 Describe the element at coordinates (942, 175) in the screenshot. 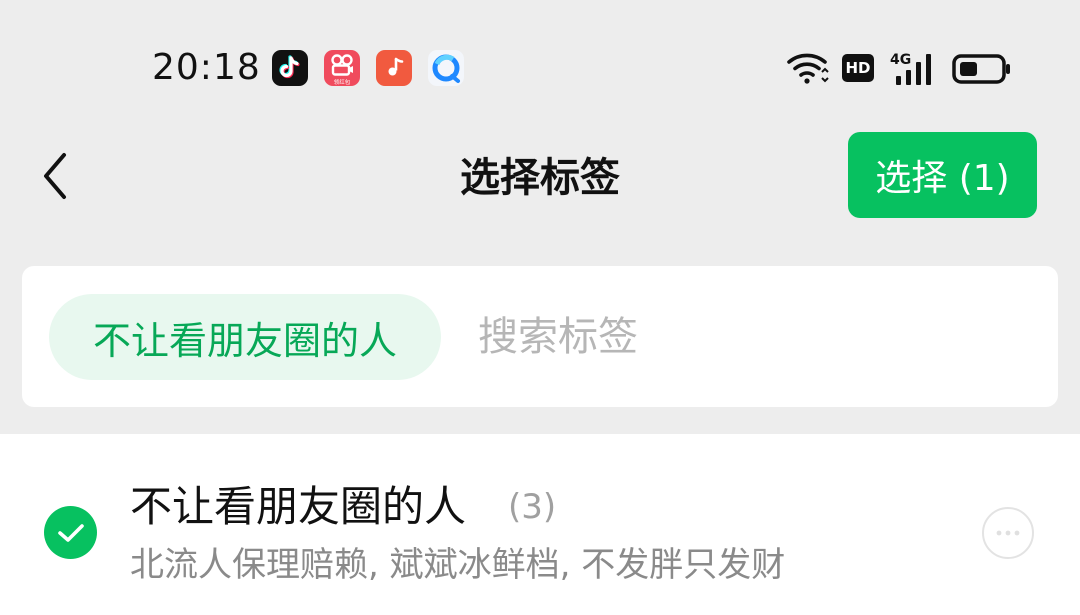

I see `select-confirm-button: 选择 (1)` at that location.